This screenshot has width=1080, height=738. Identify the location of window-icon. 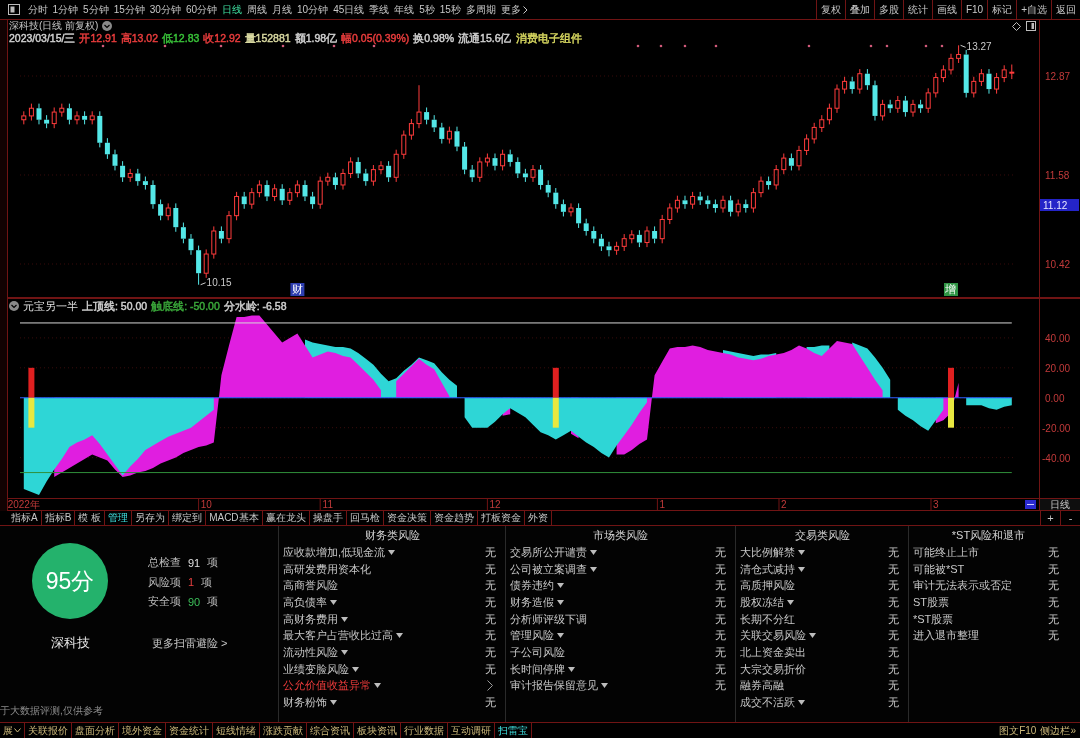
(14, 9).